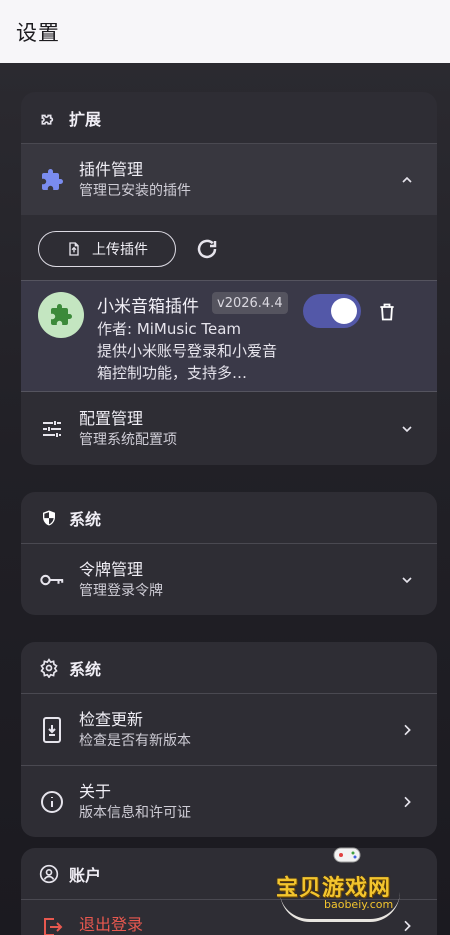 Image resolution: width=450 pixels, height=935 pixels. What do you see at coordinates (229, 179) in the screenshot?
I see `plugin-management-row: 插件管理 管理已安装的插件` at bounding box center [229, 179].